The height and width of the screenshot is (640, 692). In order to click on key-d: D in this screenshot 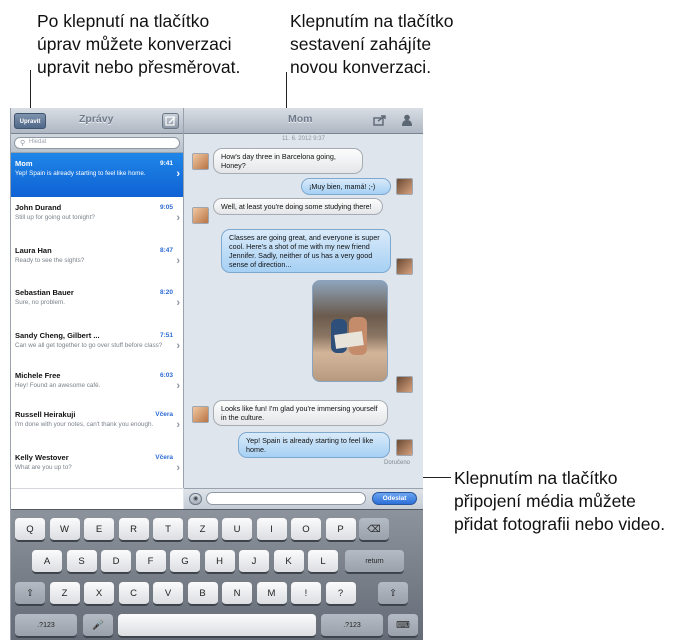, I will do `click(116, 561)`.